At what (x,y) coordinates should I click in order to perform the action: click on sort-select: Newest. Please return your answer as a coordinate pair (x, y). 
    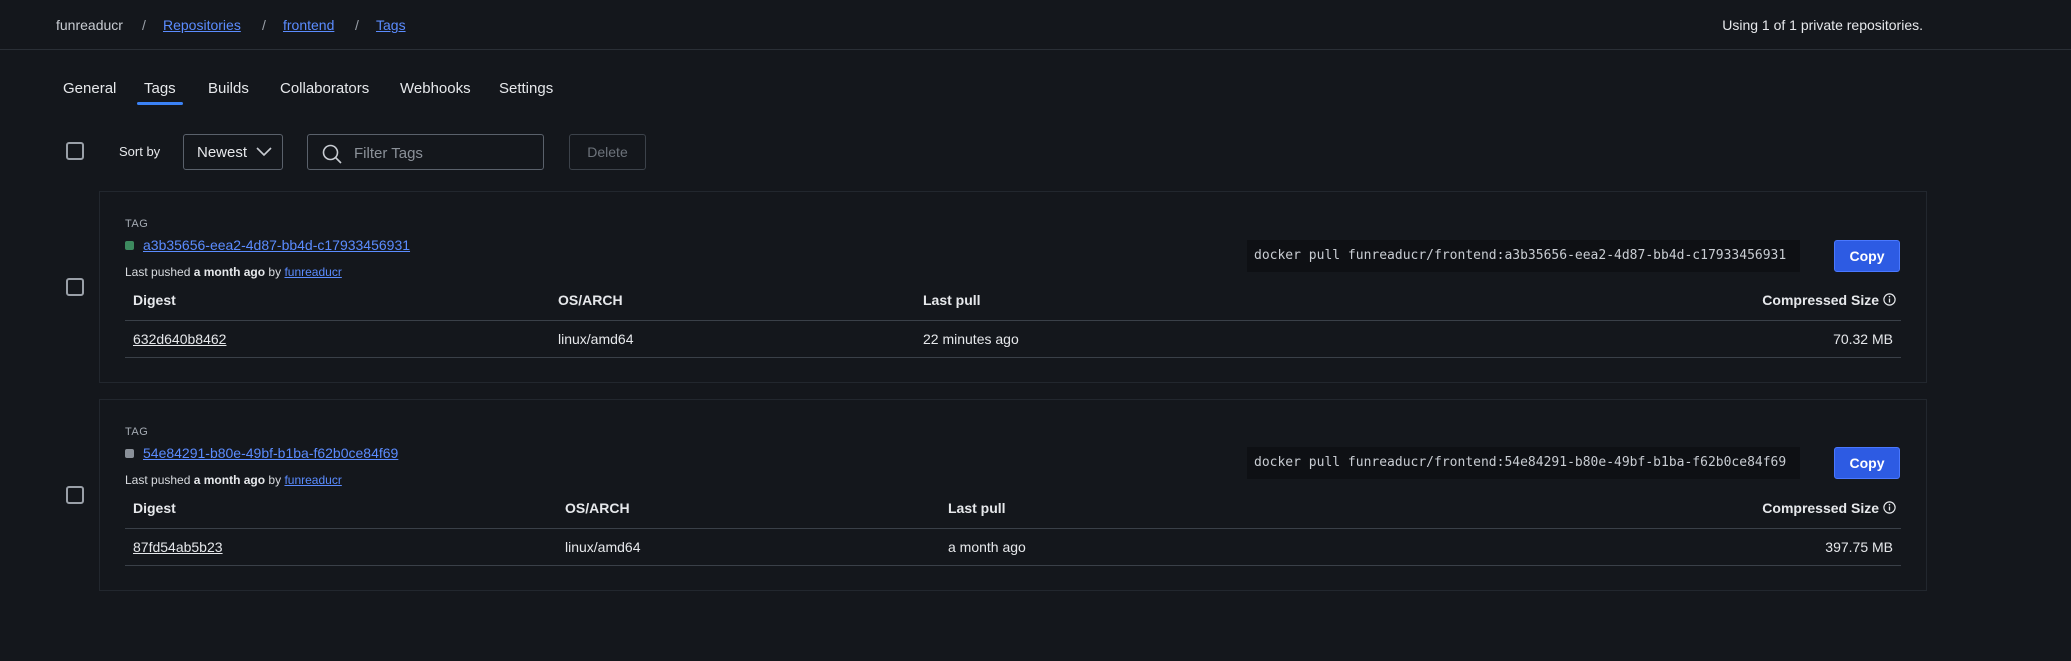
    Looking at the image, I should click on (233, 152).